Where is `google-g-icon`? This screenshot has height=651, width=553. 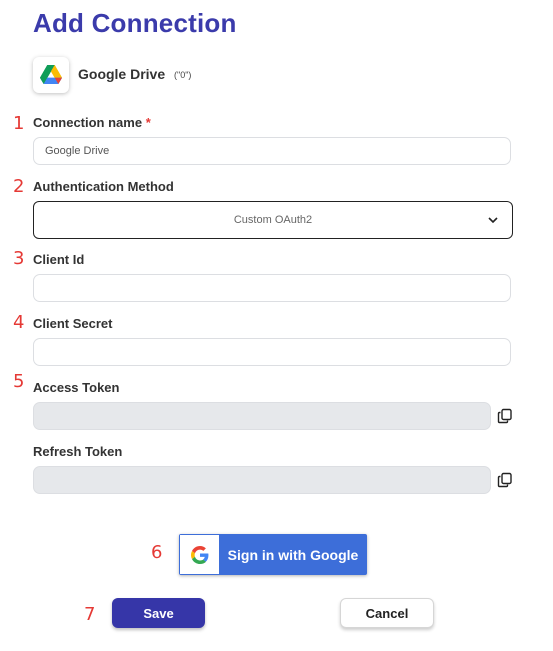
google-g-icon is located at coordinates (199, 554).